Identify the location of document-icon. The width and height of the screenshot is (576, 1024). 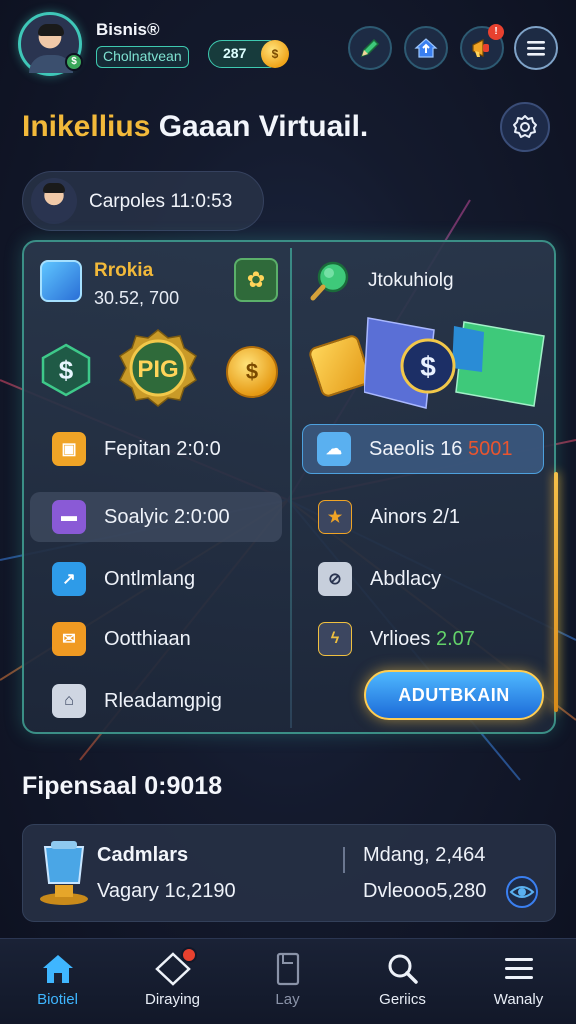
(287, 969).